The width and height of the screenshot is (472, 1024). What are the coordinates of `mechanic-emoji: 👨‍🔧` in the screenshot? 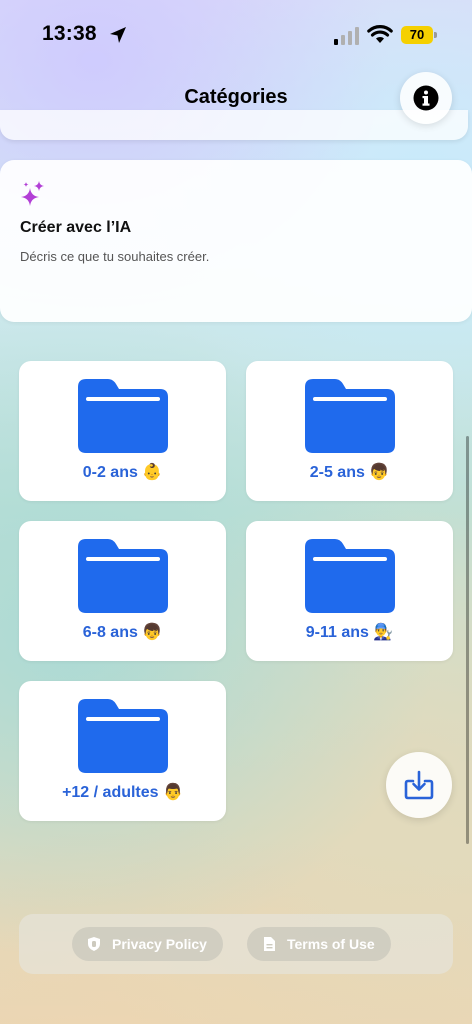 It's located at (383, 631).